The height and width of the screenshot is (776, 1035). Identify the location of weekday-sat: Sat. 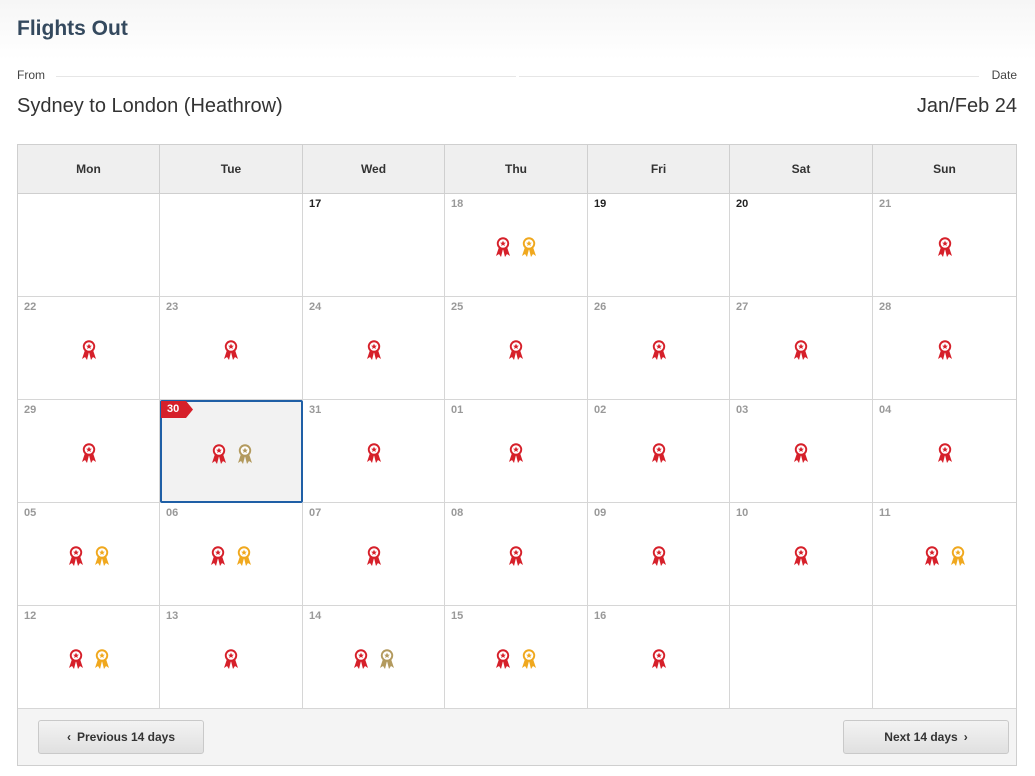
(801, 169).